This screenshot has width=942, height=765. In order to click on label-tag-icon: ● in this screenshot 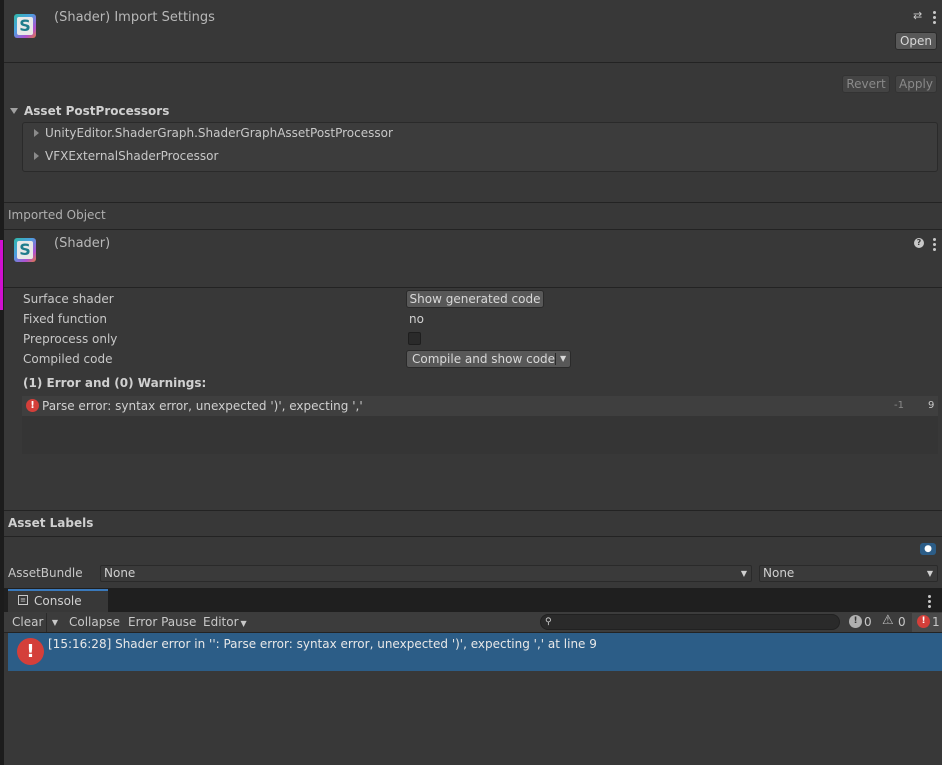, I will do `click(928, 549)`.